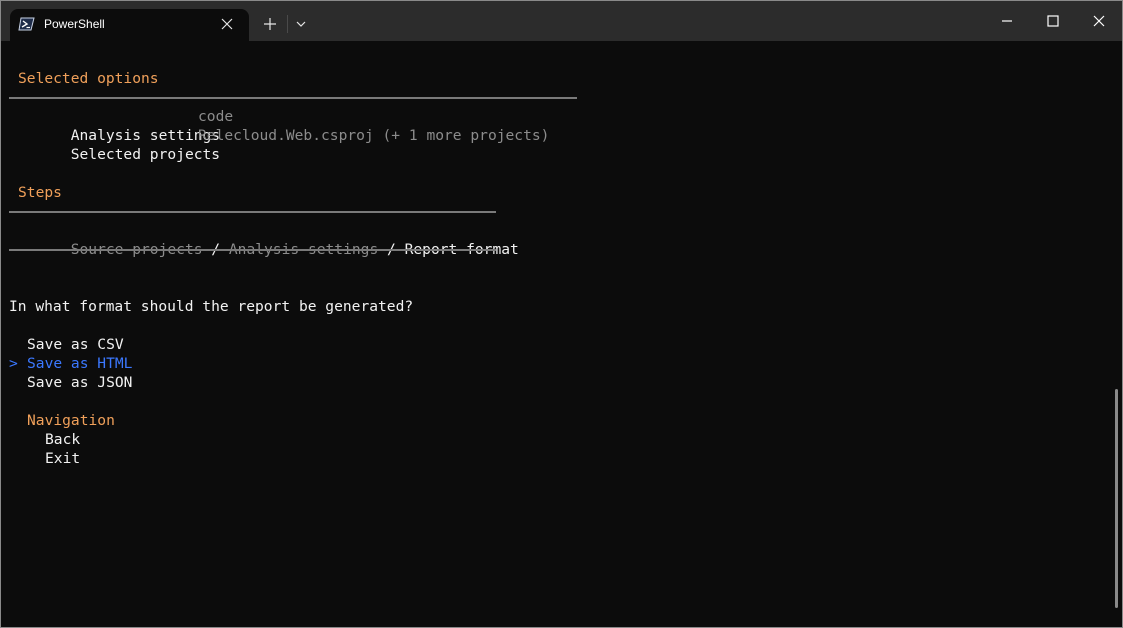 This screenshot has width=1123, height=628. I want to click on option-label: Selected projects, so click(145, 154).